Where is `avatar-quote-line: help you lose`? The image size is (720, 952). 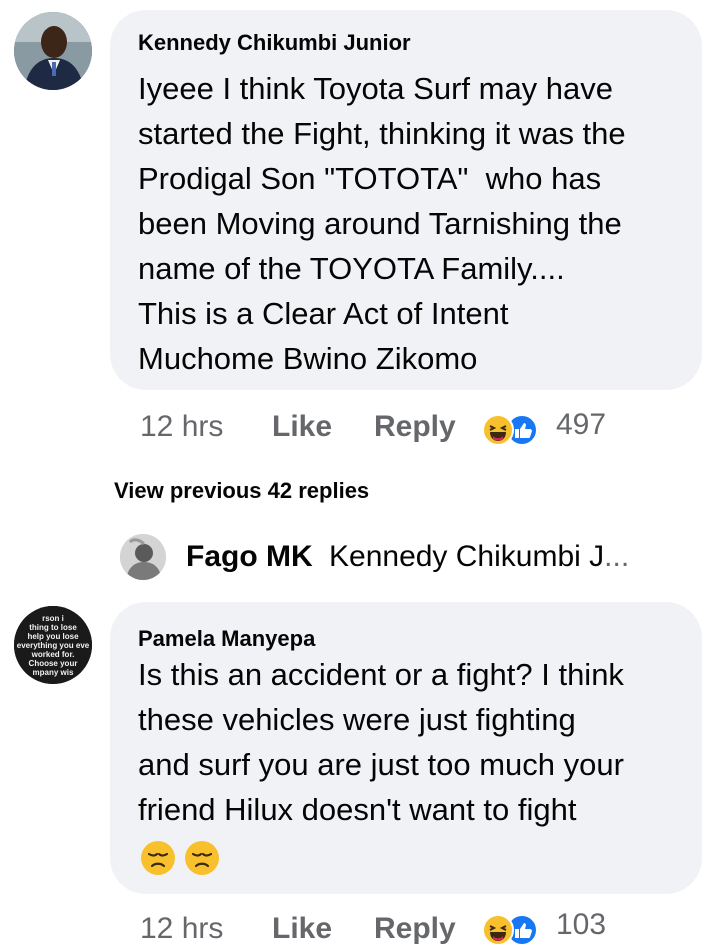
avatar-quote-line: help you lose is located at coordinates (53, 636).